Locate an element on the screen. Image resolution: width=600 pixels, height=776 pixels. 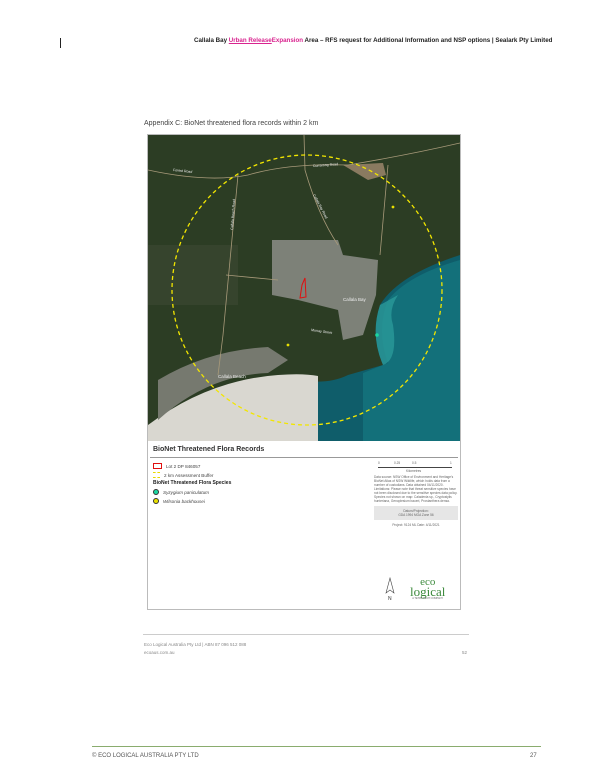
legend-item-wilsonia: Wilsonia backhousei is located at coordinates (179, 501).